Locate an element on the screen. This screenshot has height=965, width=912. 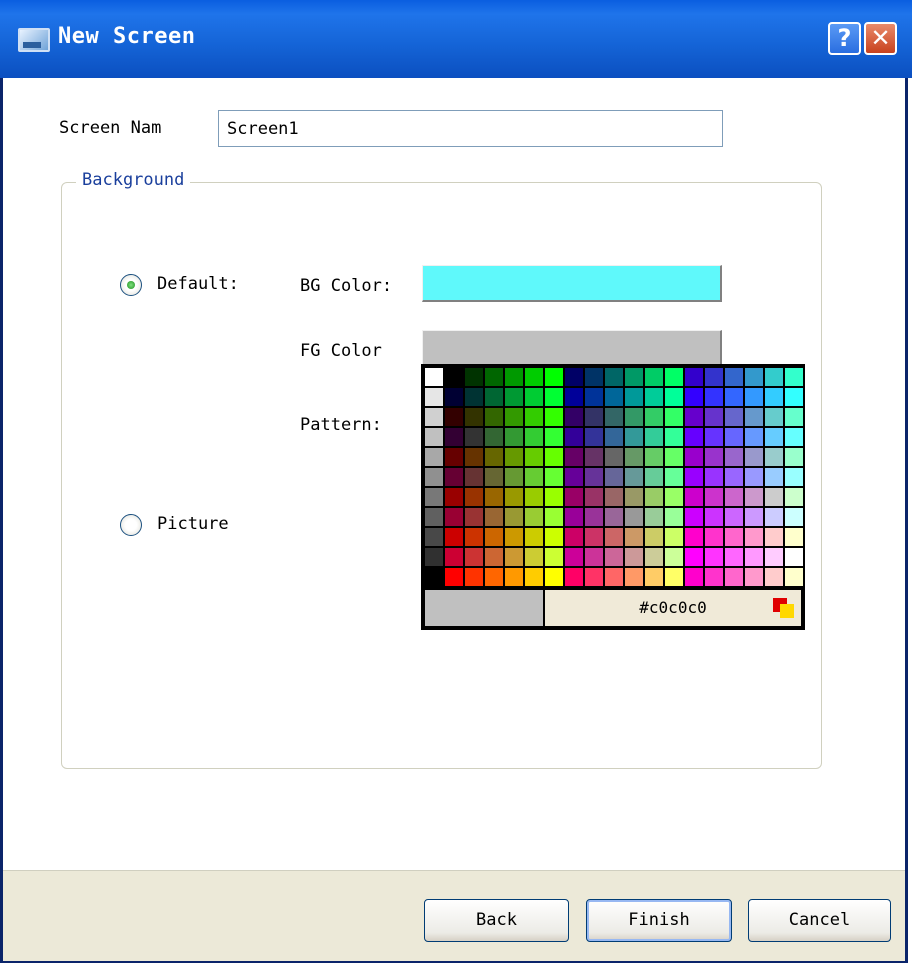
help-button: ? is located at coordinates (844, 38).